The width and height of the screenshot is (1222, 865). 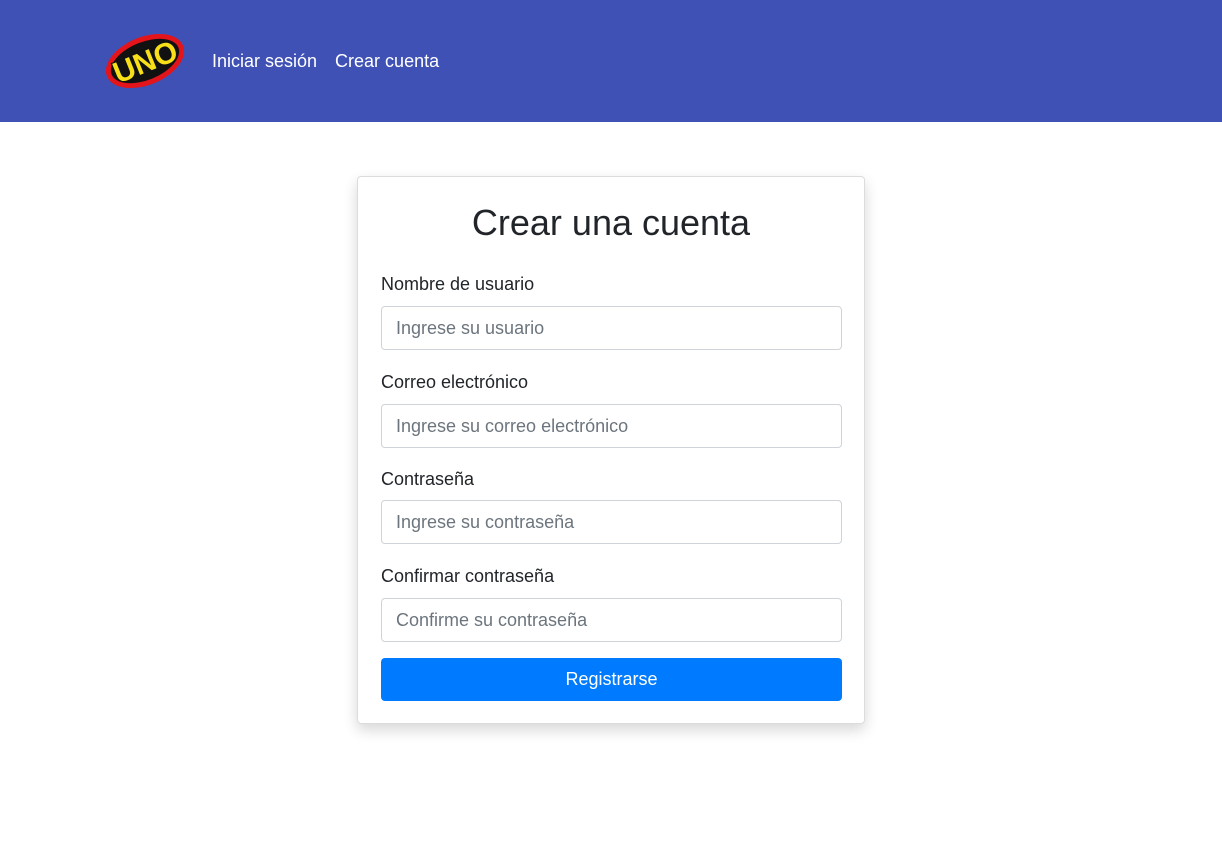 I want to click on nav-links: Iniciar sesión Crear cuenta, so click(x=325, y=61).